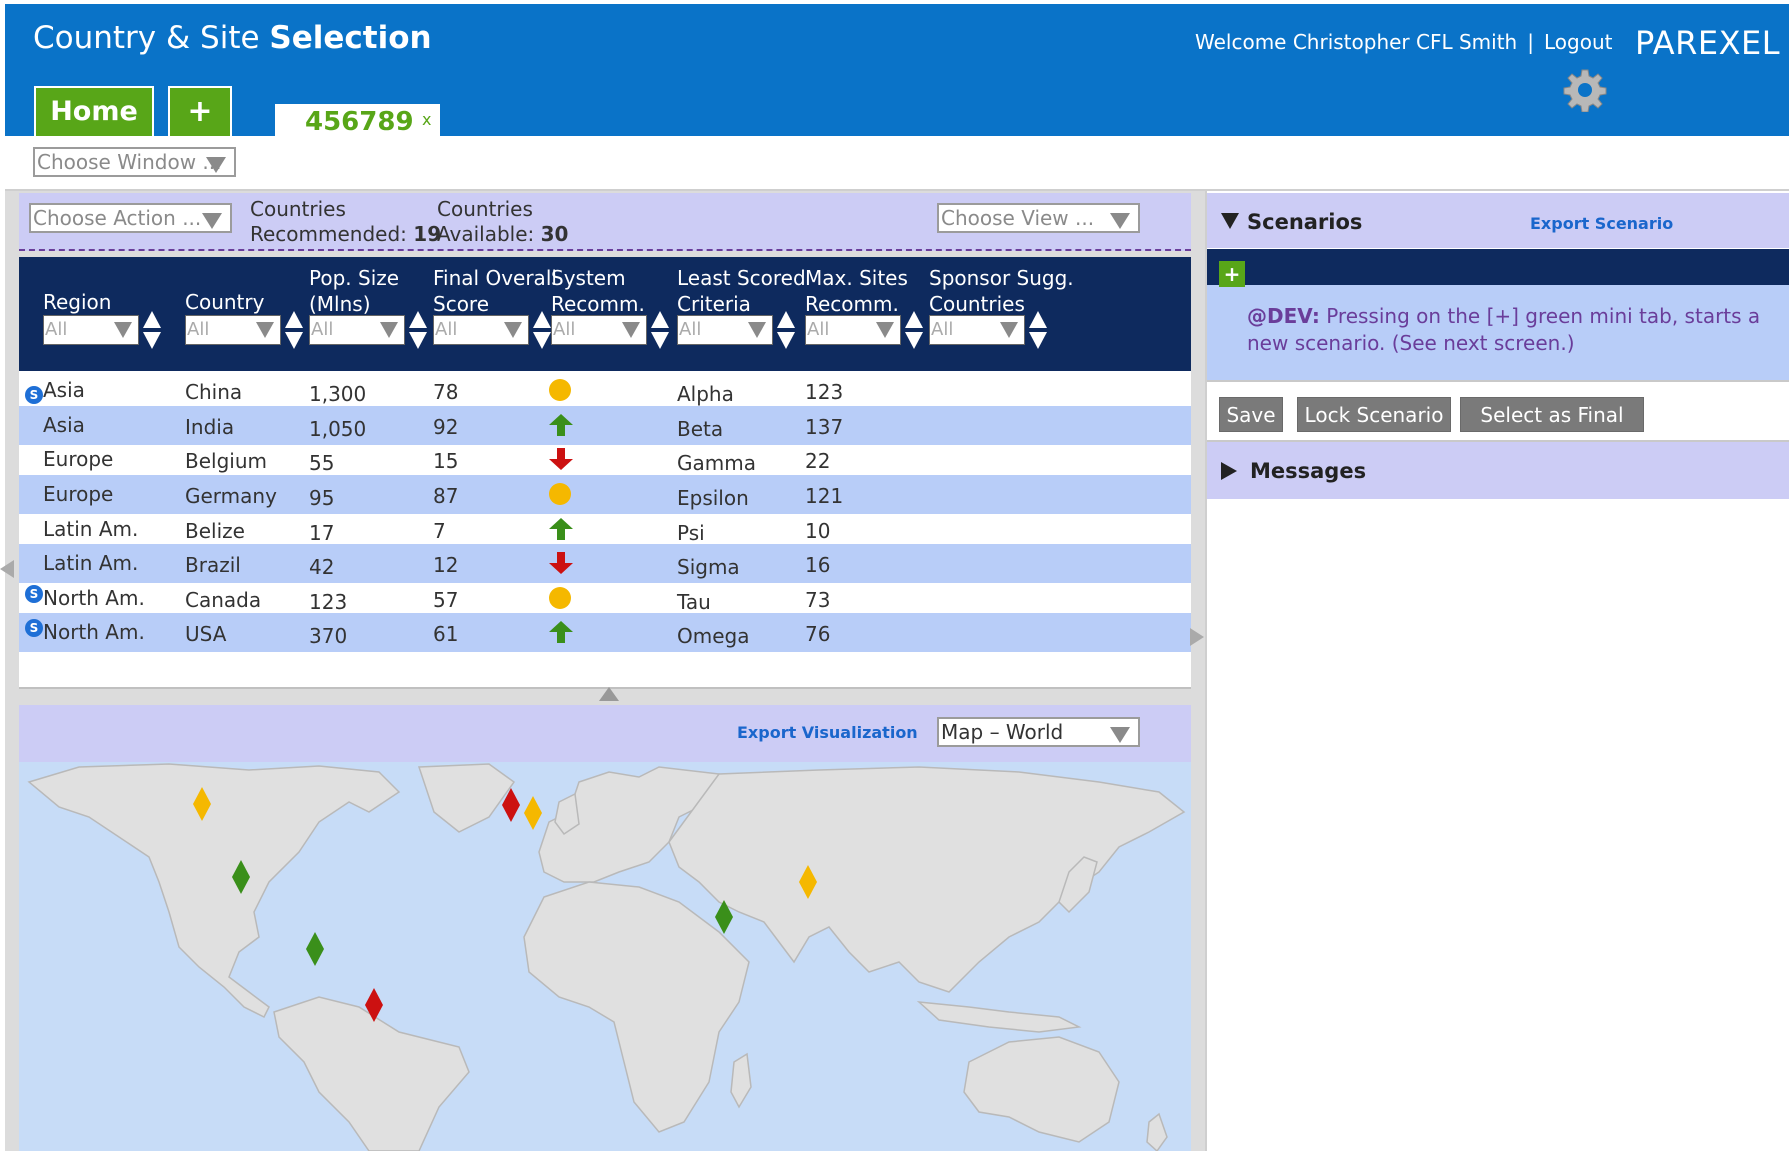  I want to click on export-scenario-link: Export Scenario, so click(1601, 223).